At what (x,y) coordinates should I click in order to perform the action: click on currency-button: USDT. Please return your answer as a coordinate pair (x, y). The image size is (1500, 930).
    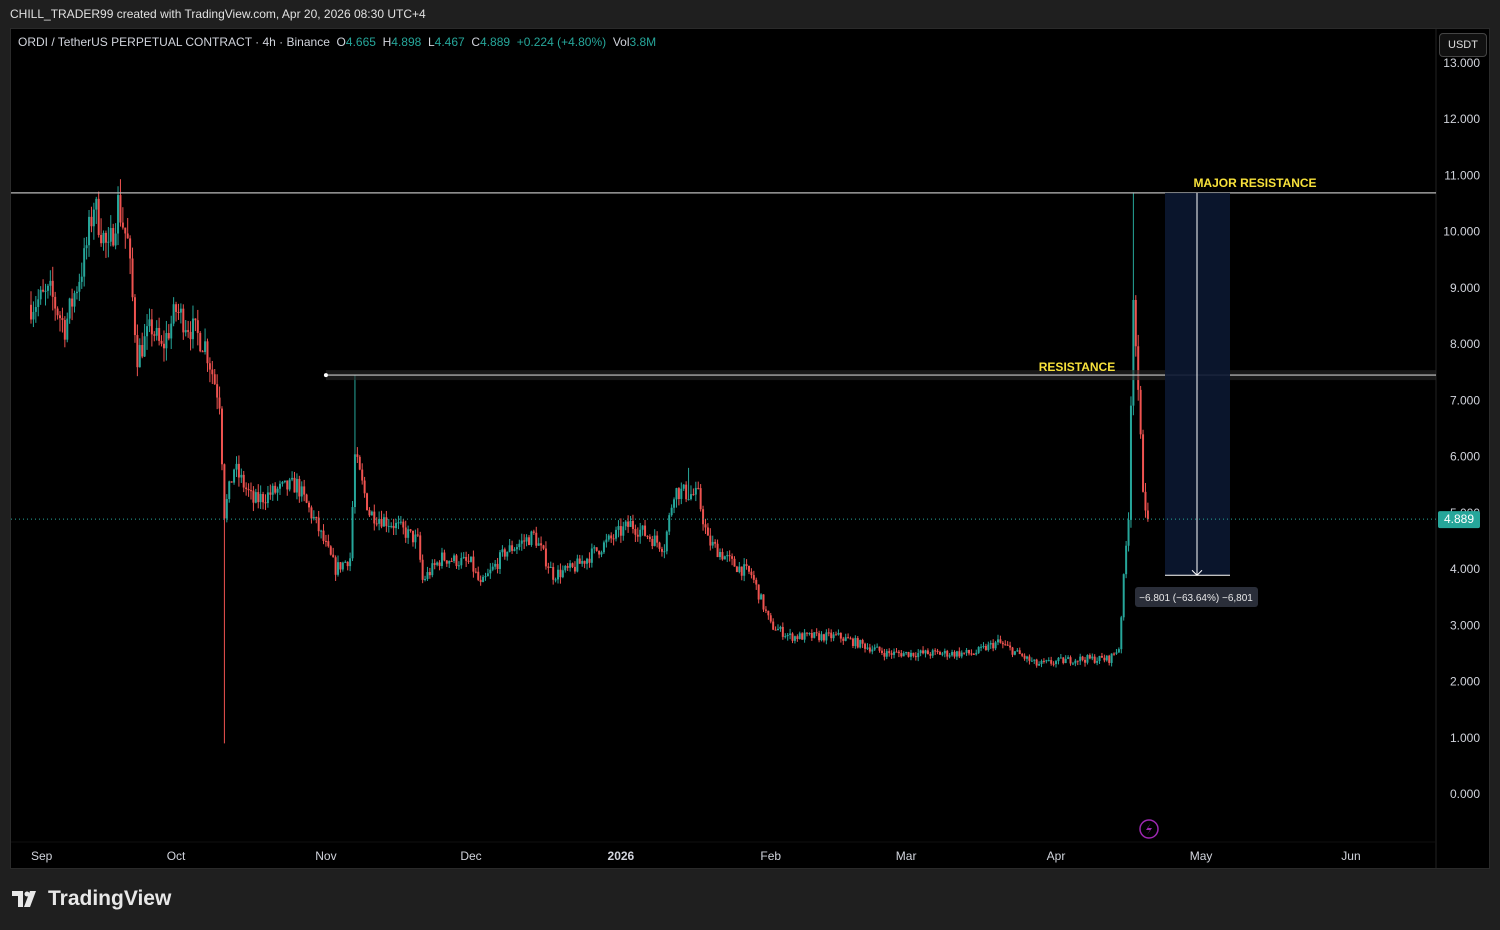
    Looking at the image, I should click on (1463, 45).